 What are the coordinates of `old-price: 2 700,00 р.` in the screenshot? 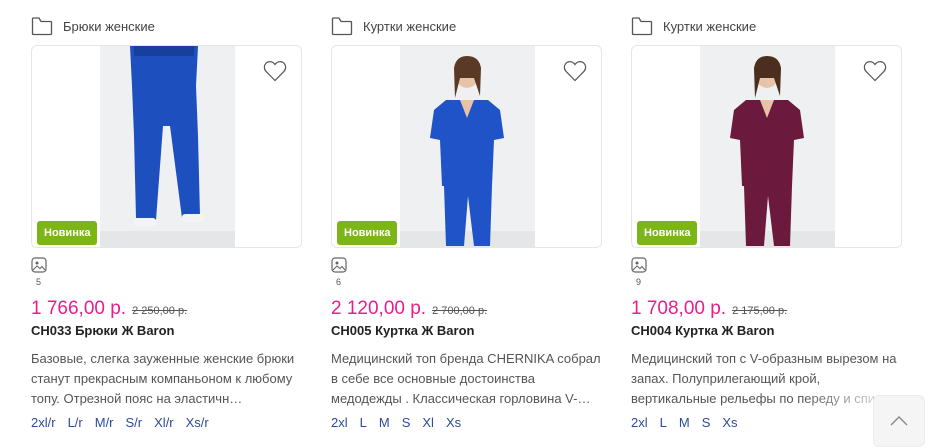 It's located at (460, 311).